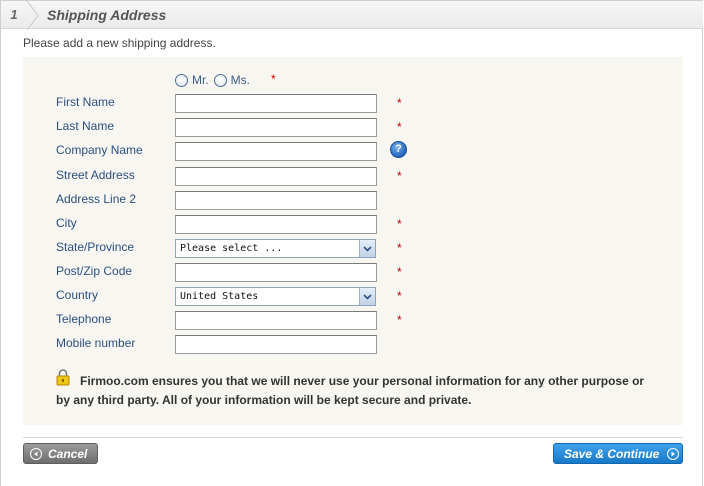 Image resolution: width=704 pixels, height=486 pixels. I want to click on company-name-input, so click(276, 151).